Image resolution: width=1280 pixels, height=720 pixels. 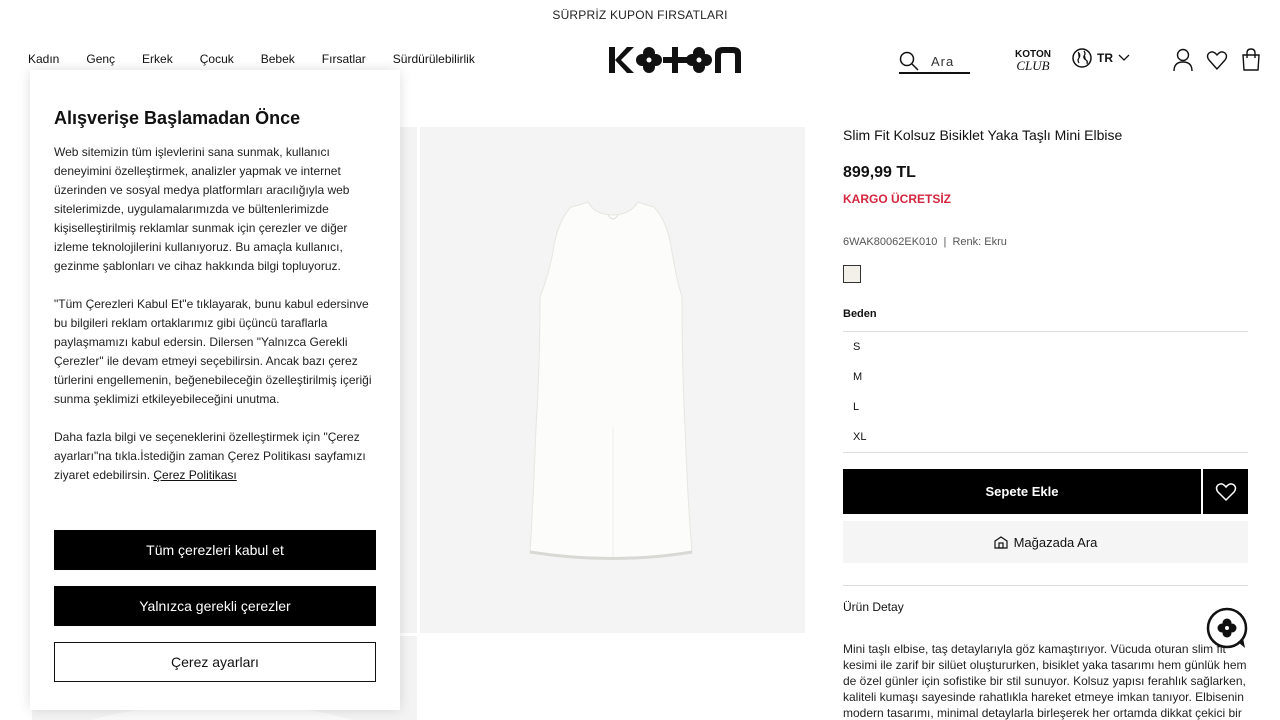 What do you see at coordinates (675, 60) in the screenshot?
I see `koton-logo` at bounding box center [675, 60].